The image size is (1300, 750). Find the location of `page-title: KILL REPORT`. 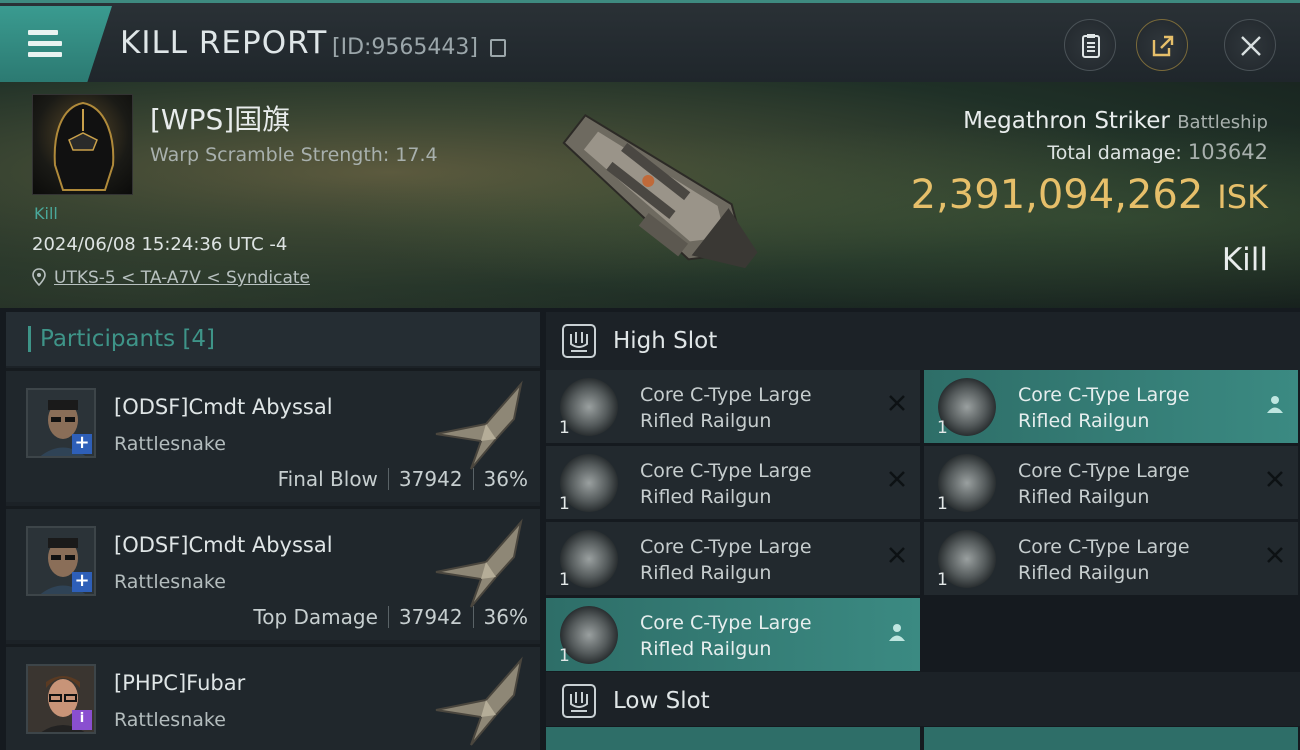

page-title: KILL REPORT is located at coordinates (224, 43).